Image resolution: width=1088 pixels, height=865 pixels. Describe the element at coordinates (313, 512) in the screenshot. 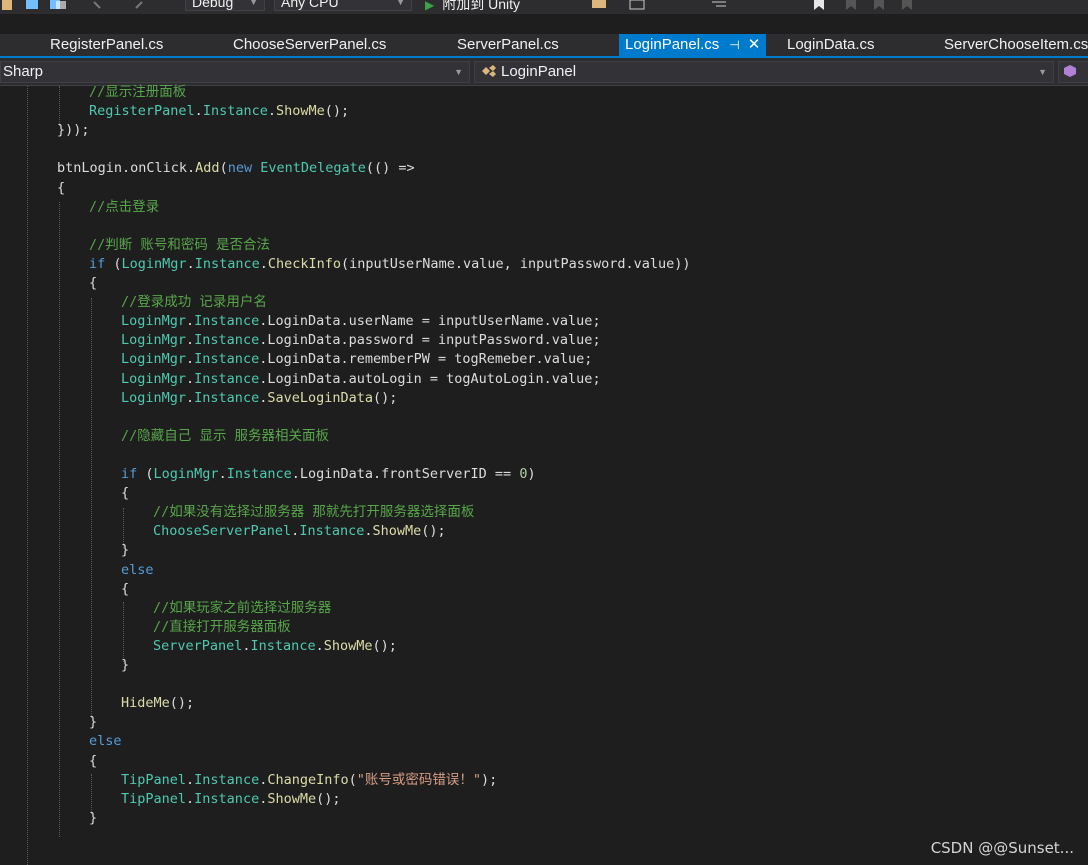

I see `code-line: //如果没有选择过服务器 那就先打开服务器选择面板` at that location.